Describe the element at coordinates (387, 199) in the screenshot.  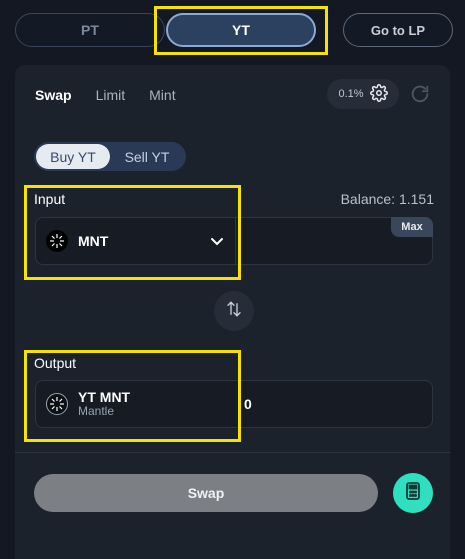
I see `balance-text: Balance: 1.151` at that location.